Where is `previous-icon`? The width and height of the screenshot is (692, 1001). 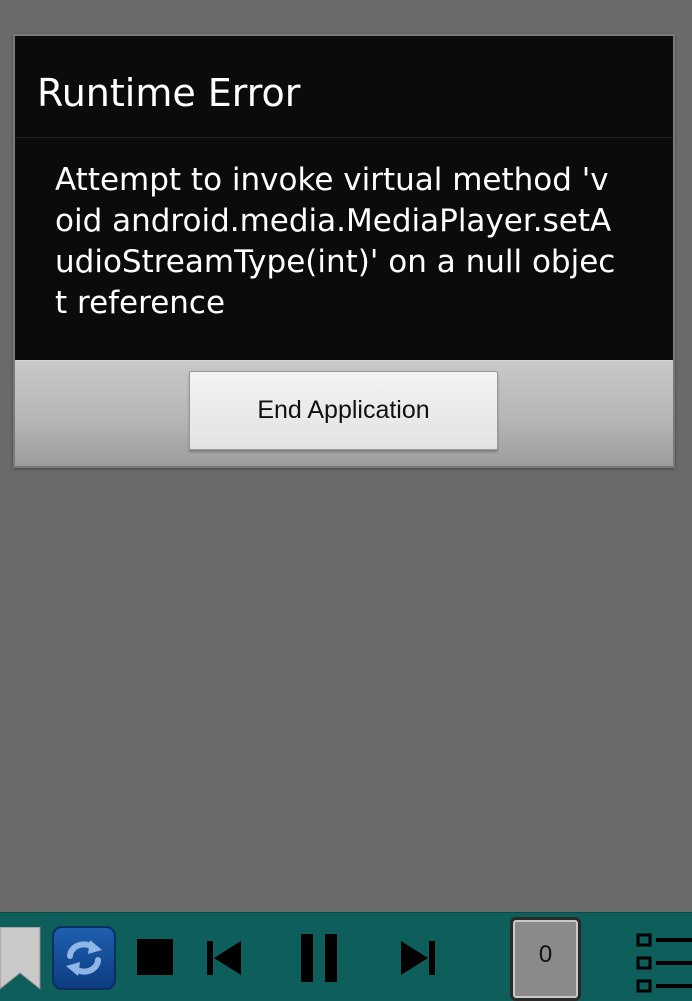 previous-icon is located at coordinates (224, 958).